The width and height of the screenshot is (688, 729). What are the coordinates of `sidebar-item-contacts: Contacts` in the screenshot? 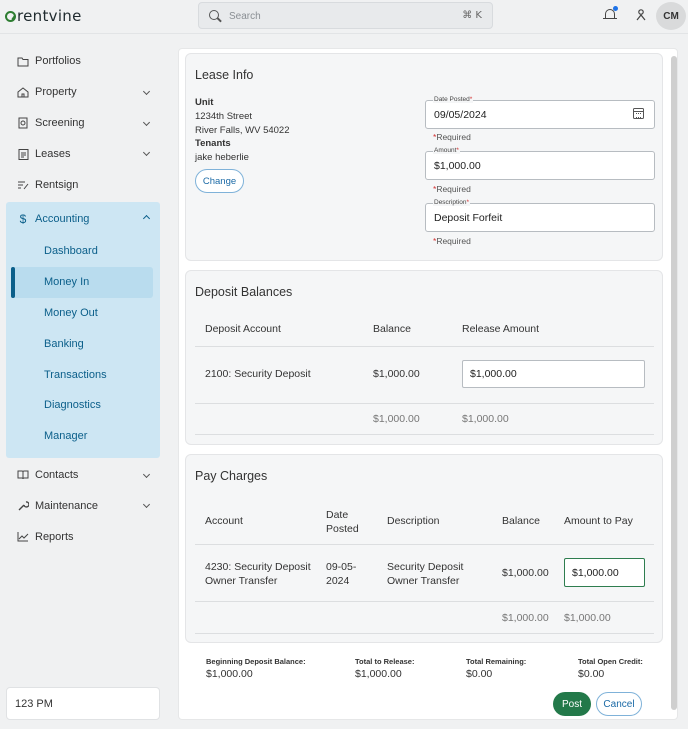 It's located at (83, 475).